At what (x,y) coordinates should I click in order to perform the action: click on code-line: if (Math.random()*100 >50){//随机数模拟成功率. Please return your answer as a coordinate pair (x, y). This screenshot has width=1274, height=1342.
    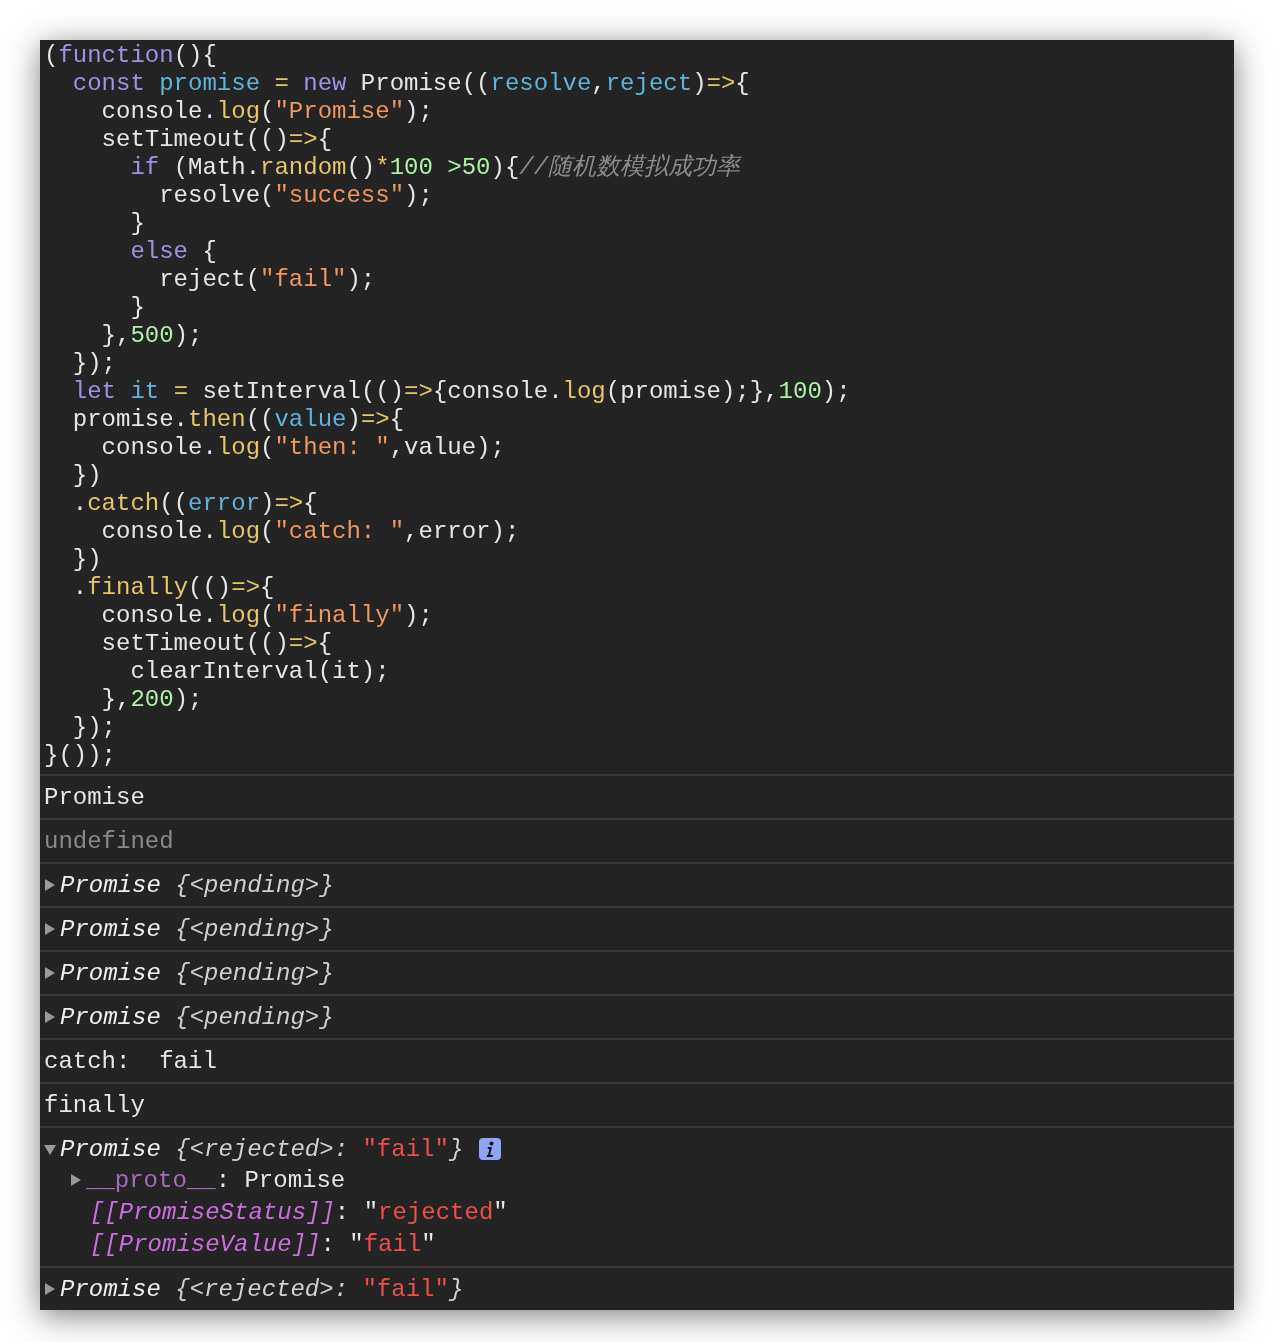
    Looking at the image, I should click on (436, 168).